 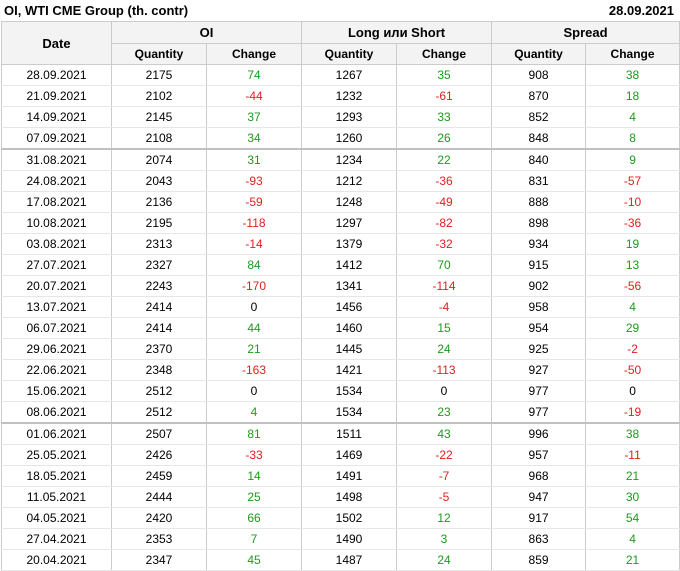 What do you see at coordinates (340, 159) in the screenshot?
I see `table-row: 31.08.2021 2074 31 1234 22 840 9` at bounding box center [340, 159].